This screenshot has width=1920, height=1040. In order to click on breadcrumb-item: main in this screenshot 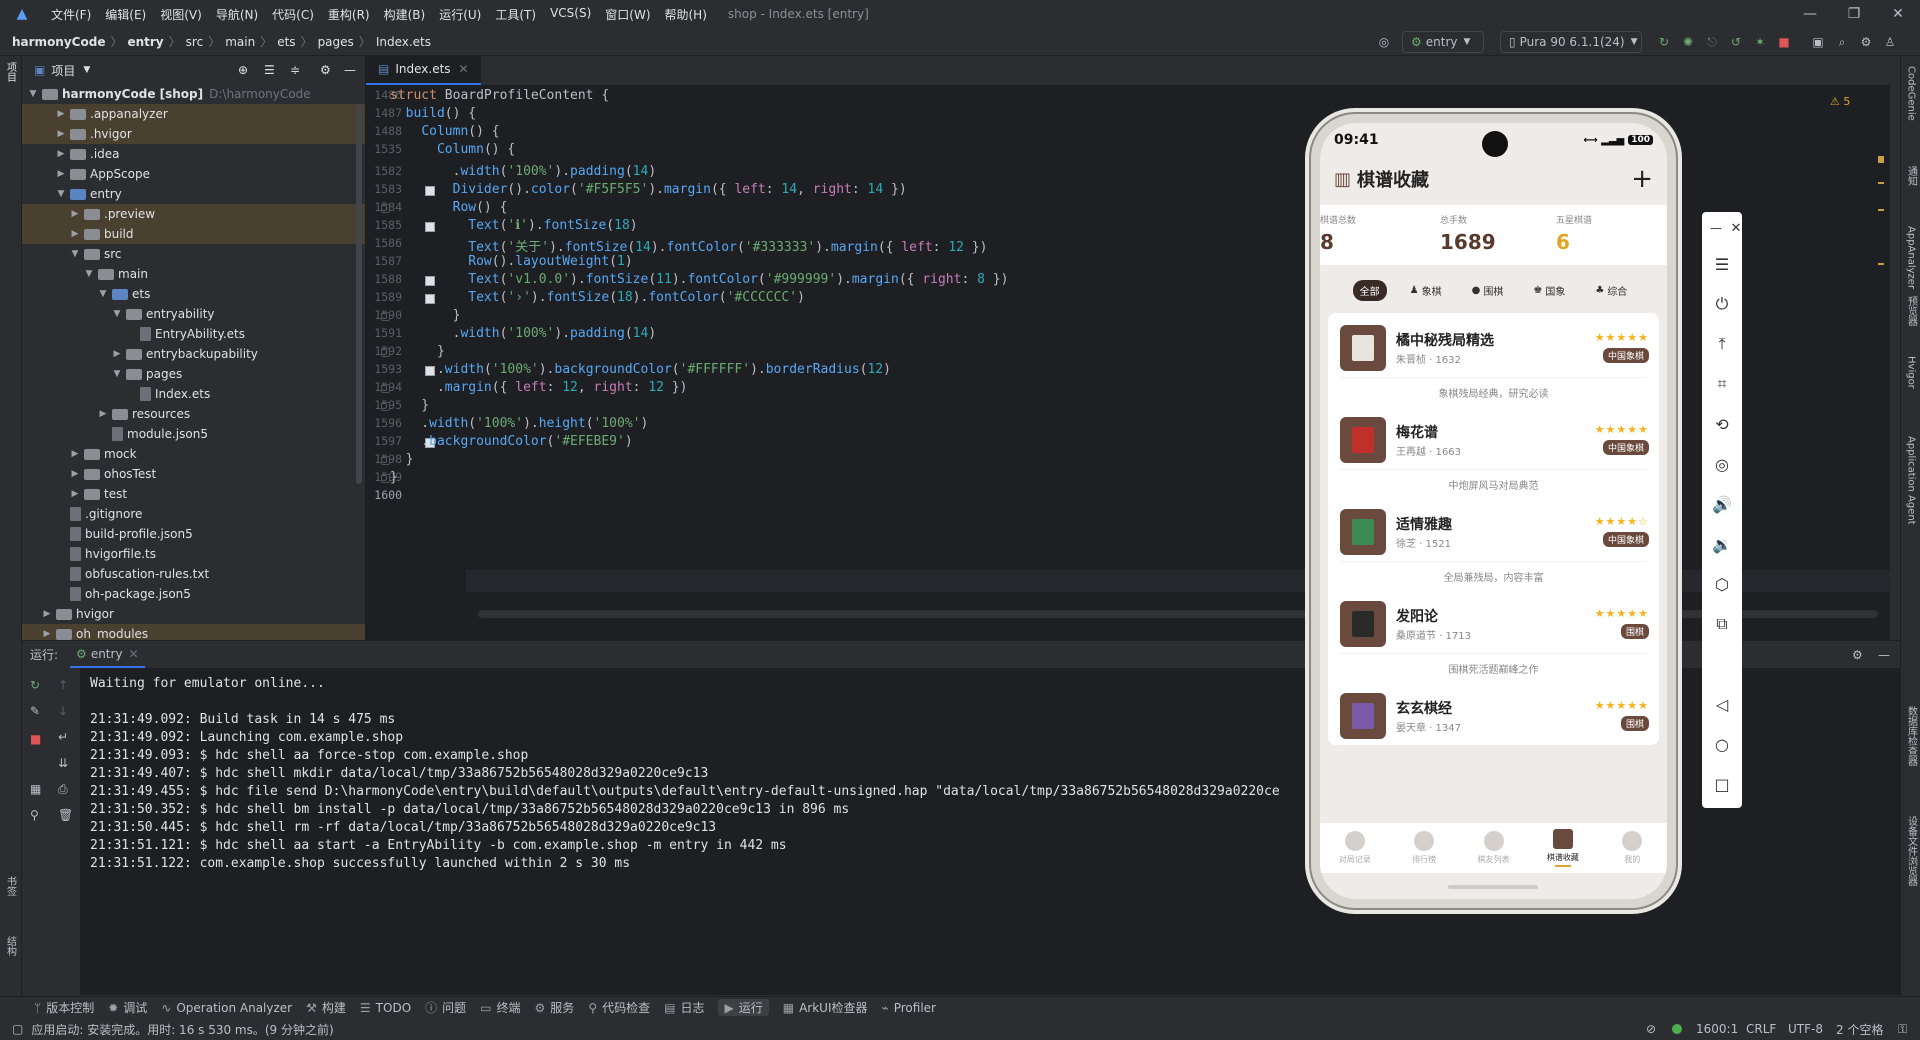, I will do `click(240, 42)`.